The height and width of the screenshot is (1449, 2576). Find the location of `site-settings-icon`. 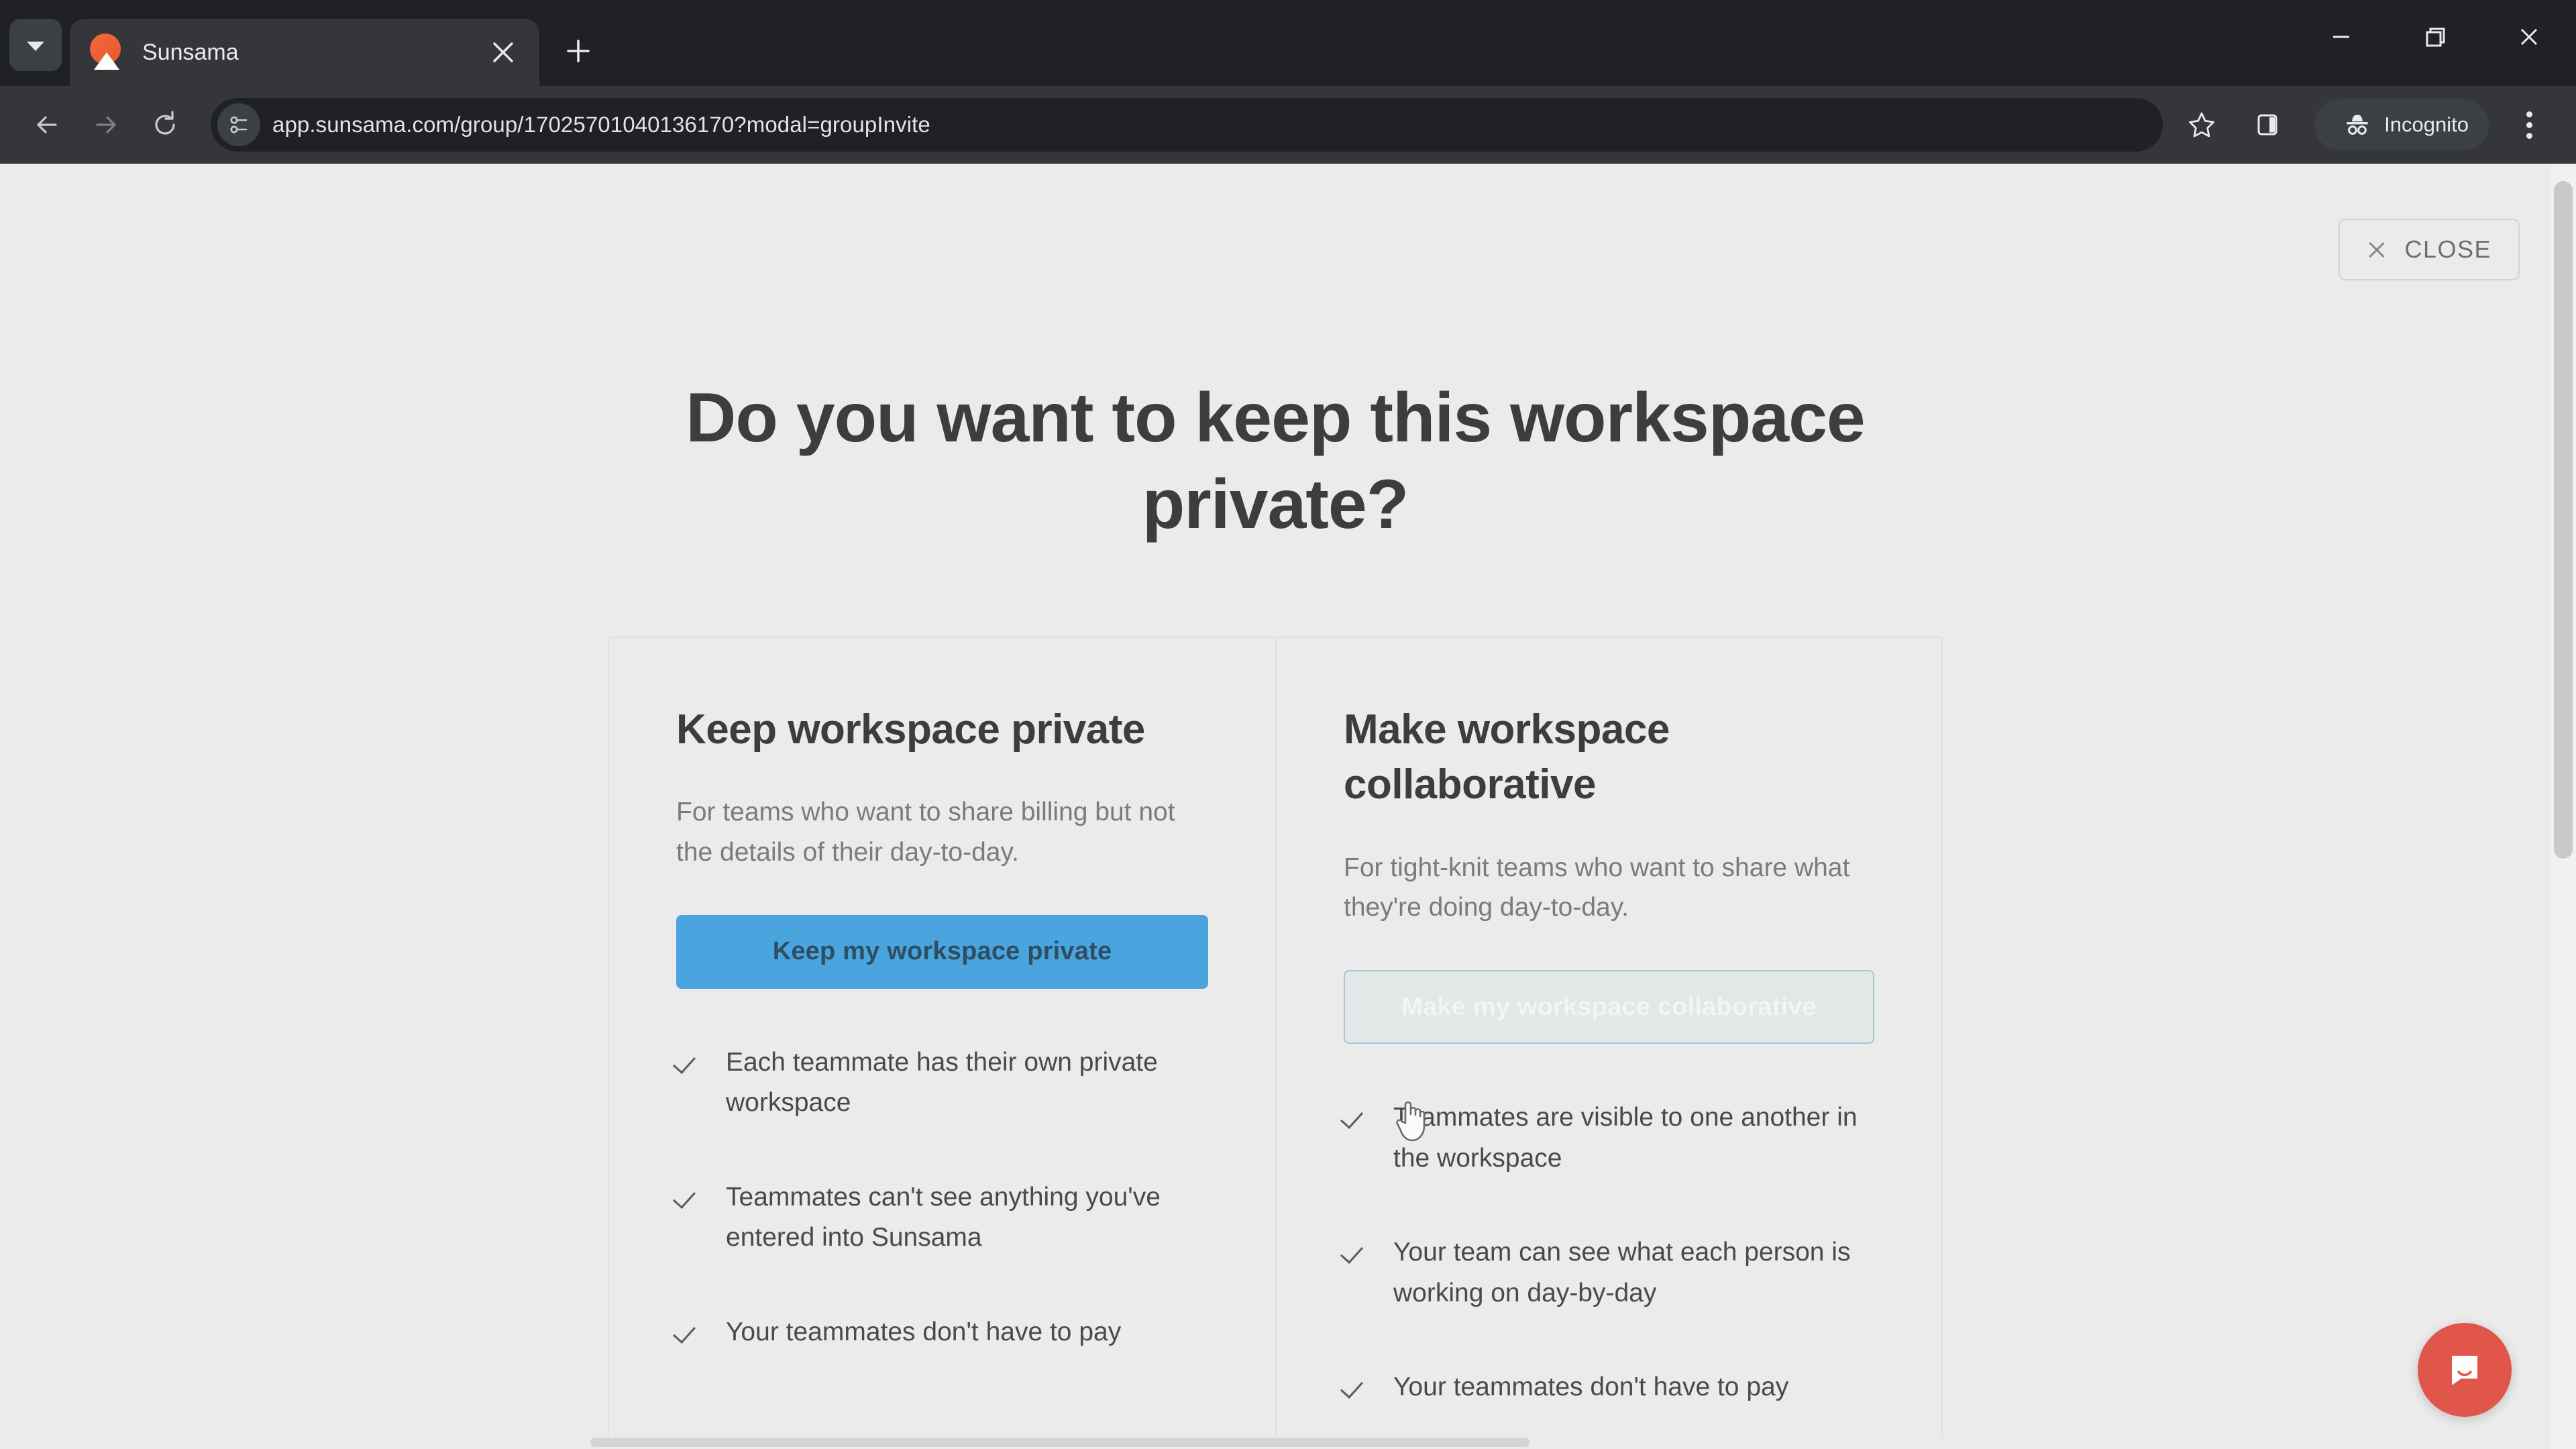

site-settings-icon is located at coordinates (238, 124).